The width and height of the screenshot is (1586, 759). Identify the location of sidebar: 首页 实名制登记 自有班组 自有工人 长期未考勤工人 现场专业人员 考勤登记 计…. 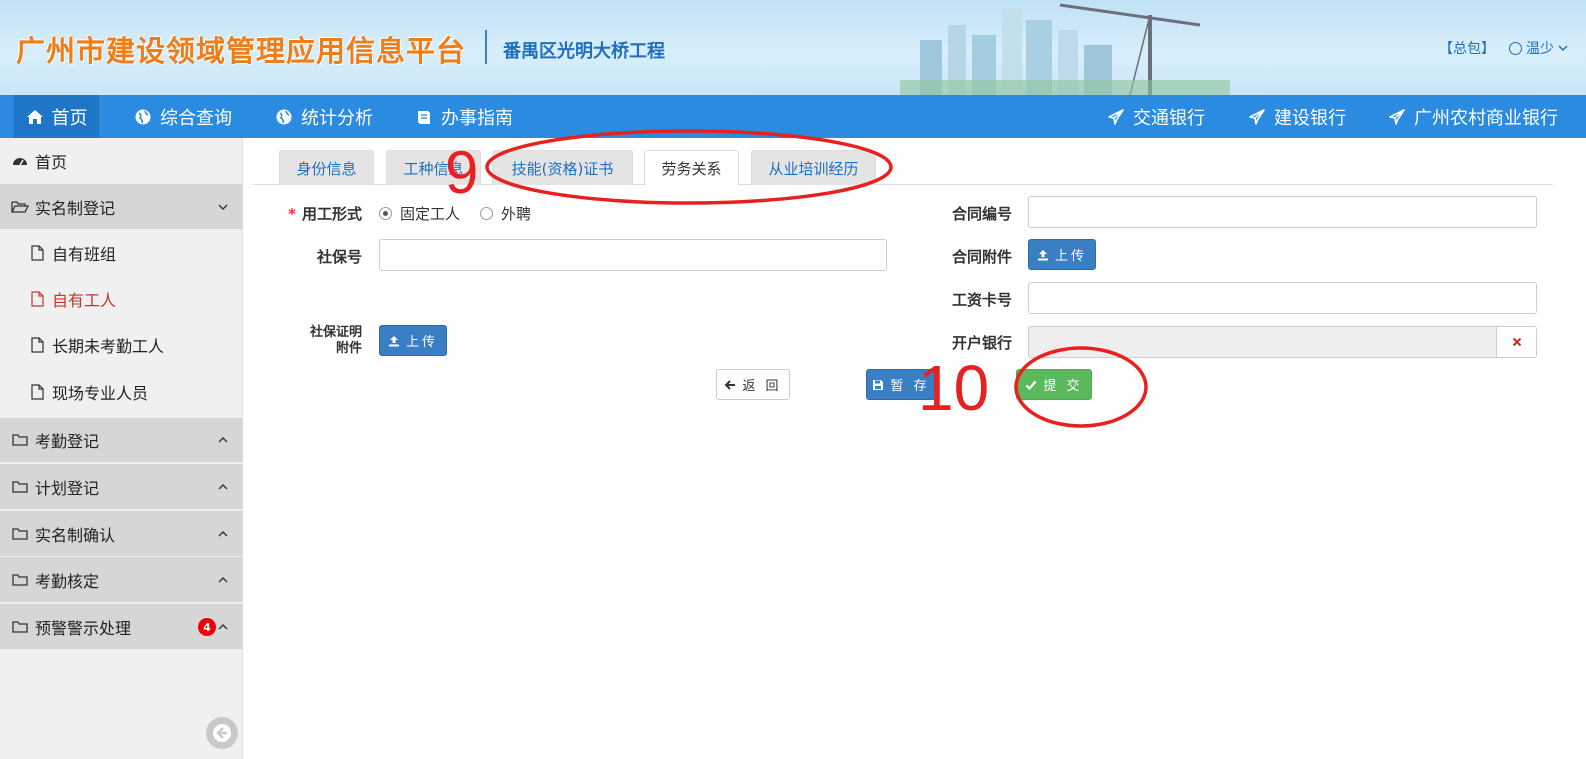
(121, 448).